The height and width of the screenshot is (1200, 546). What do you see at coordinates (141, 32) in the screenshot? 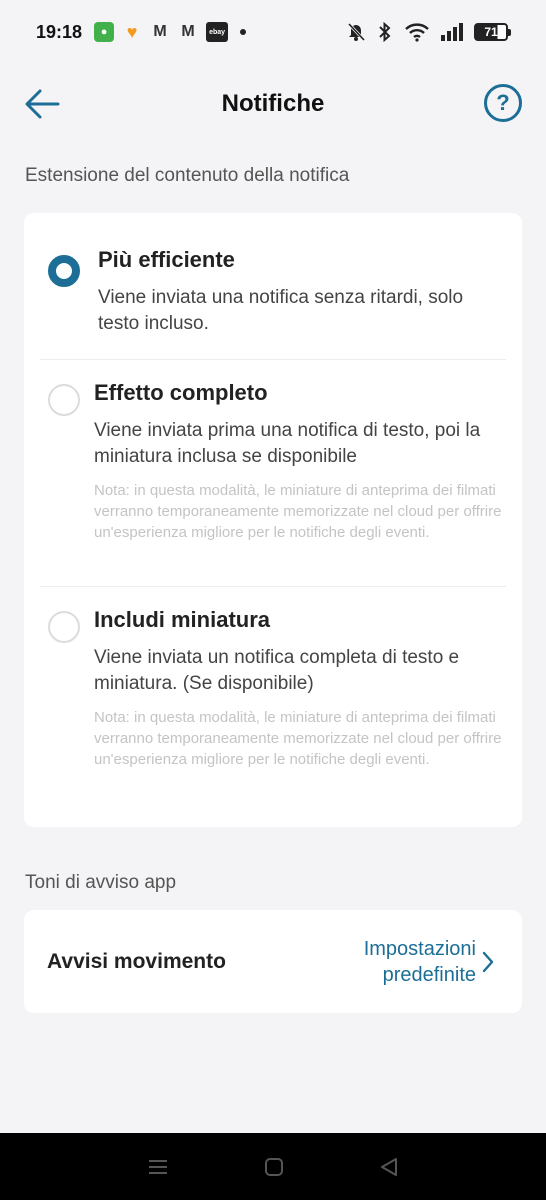
I see `status-left: 19:18 ● ♥ M M ebay` at bounding box center [141, 32].